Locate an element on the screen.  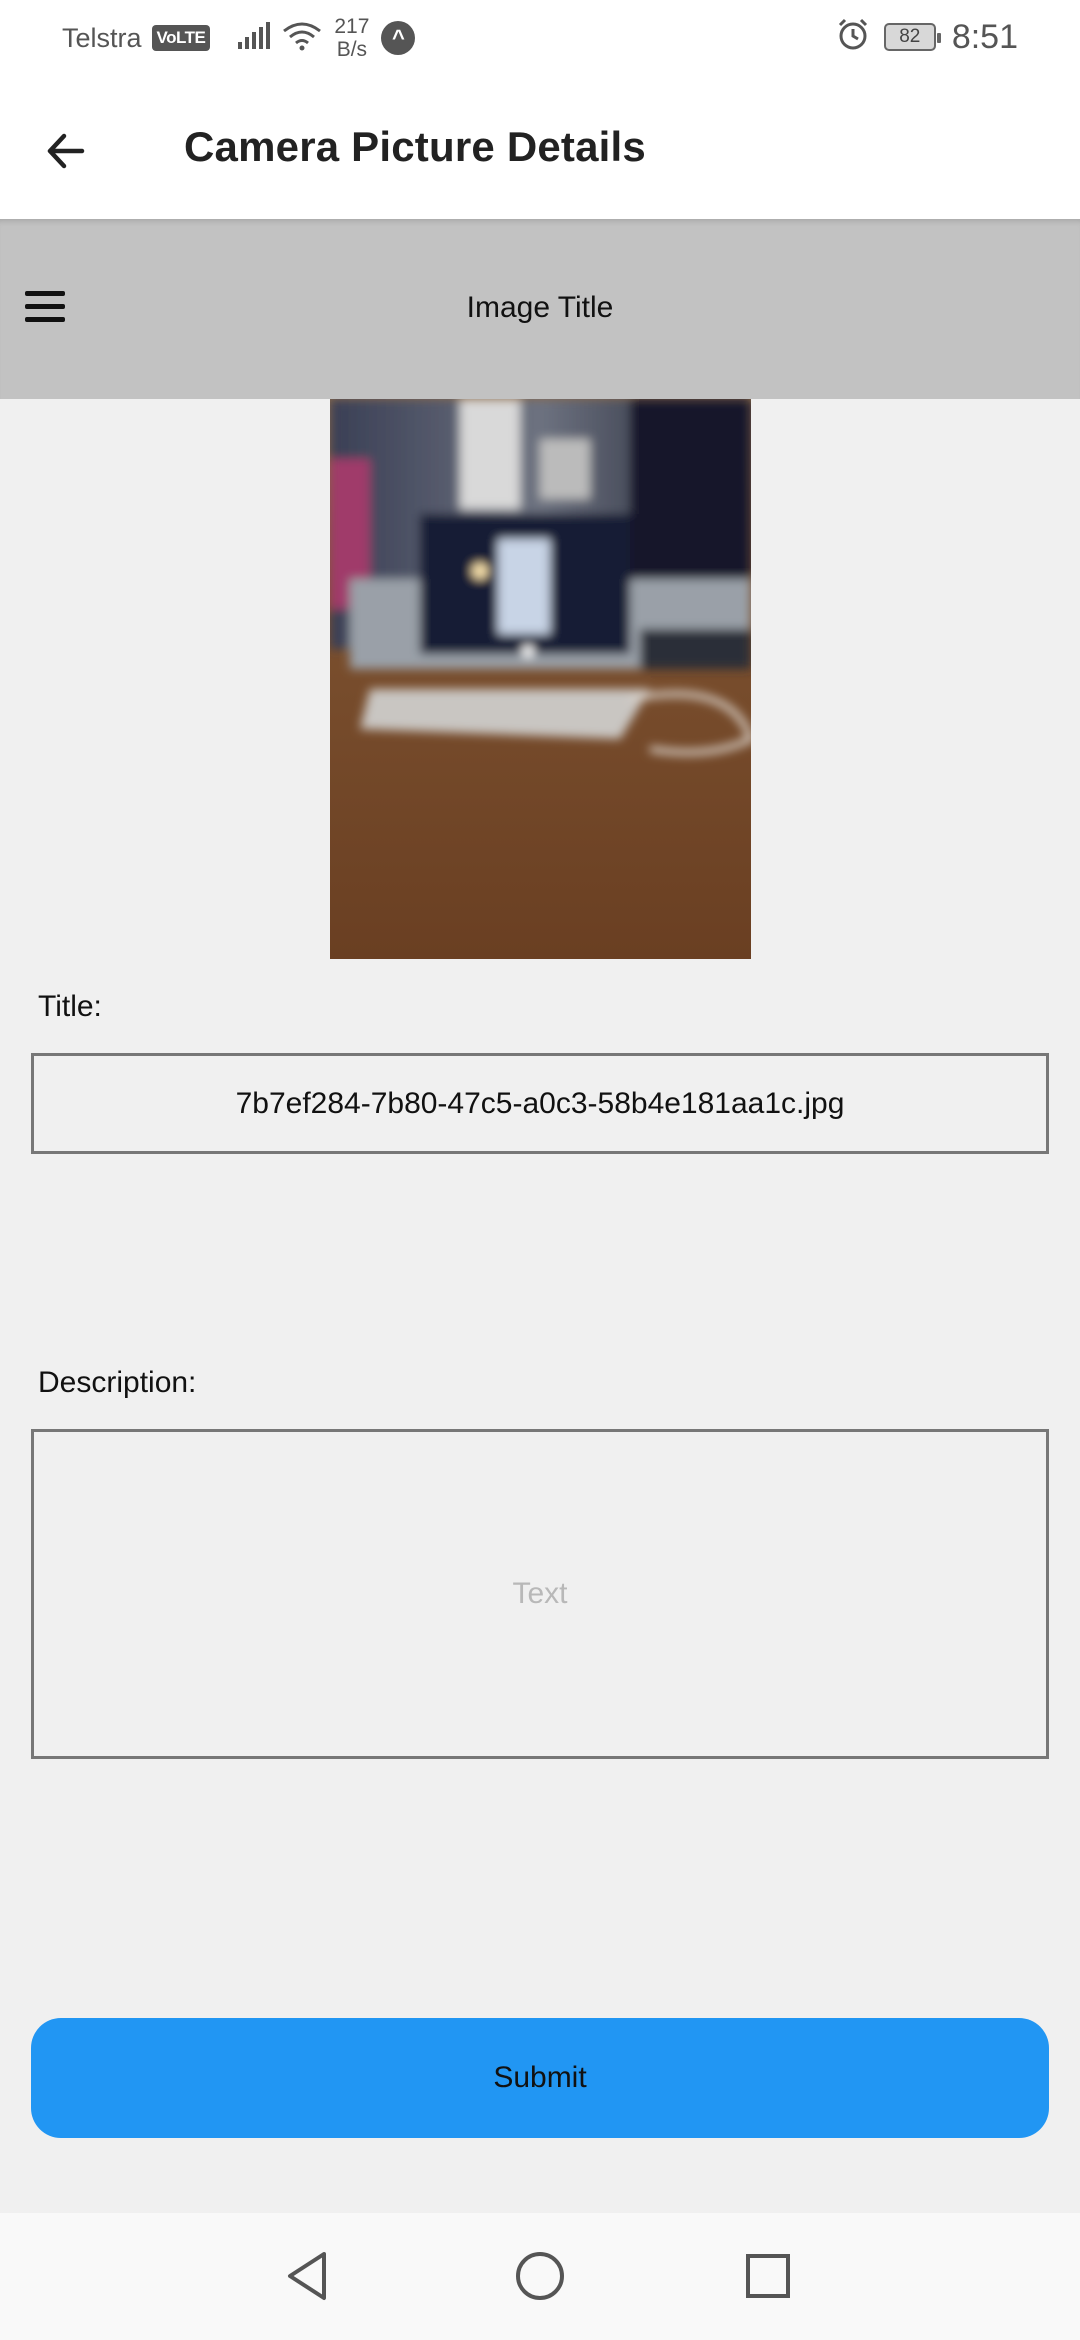
network-speed-value: 217 is located at coordinates (352, 26).